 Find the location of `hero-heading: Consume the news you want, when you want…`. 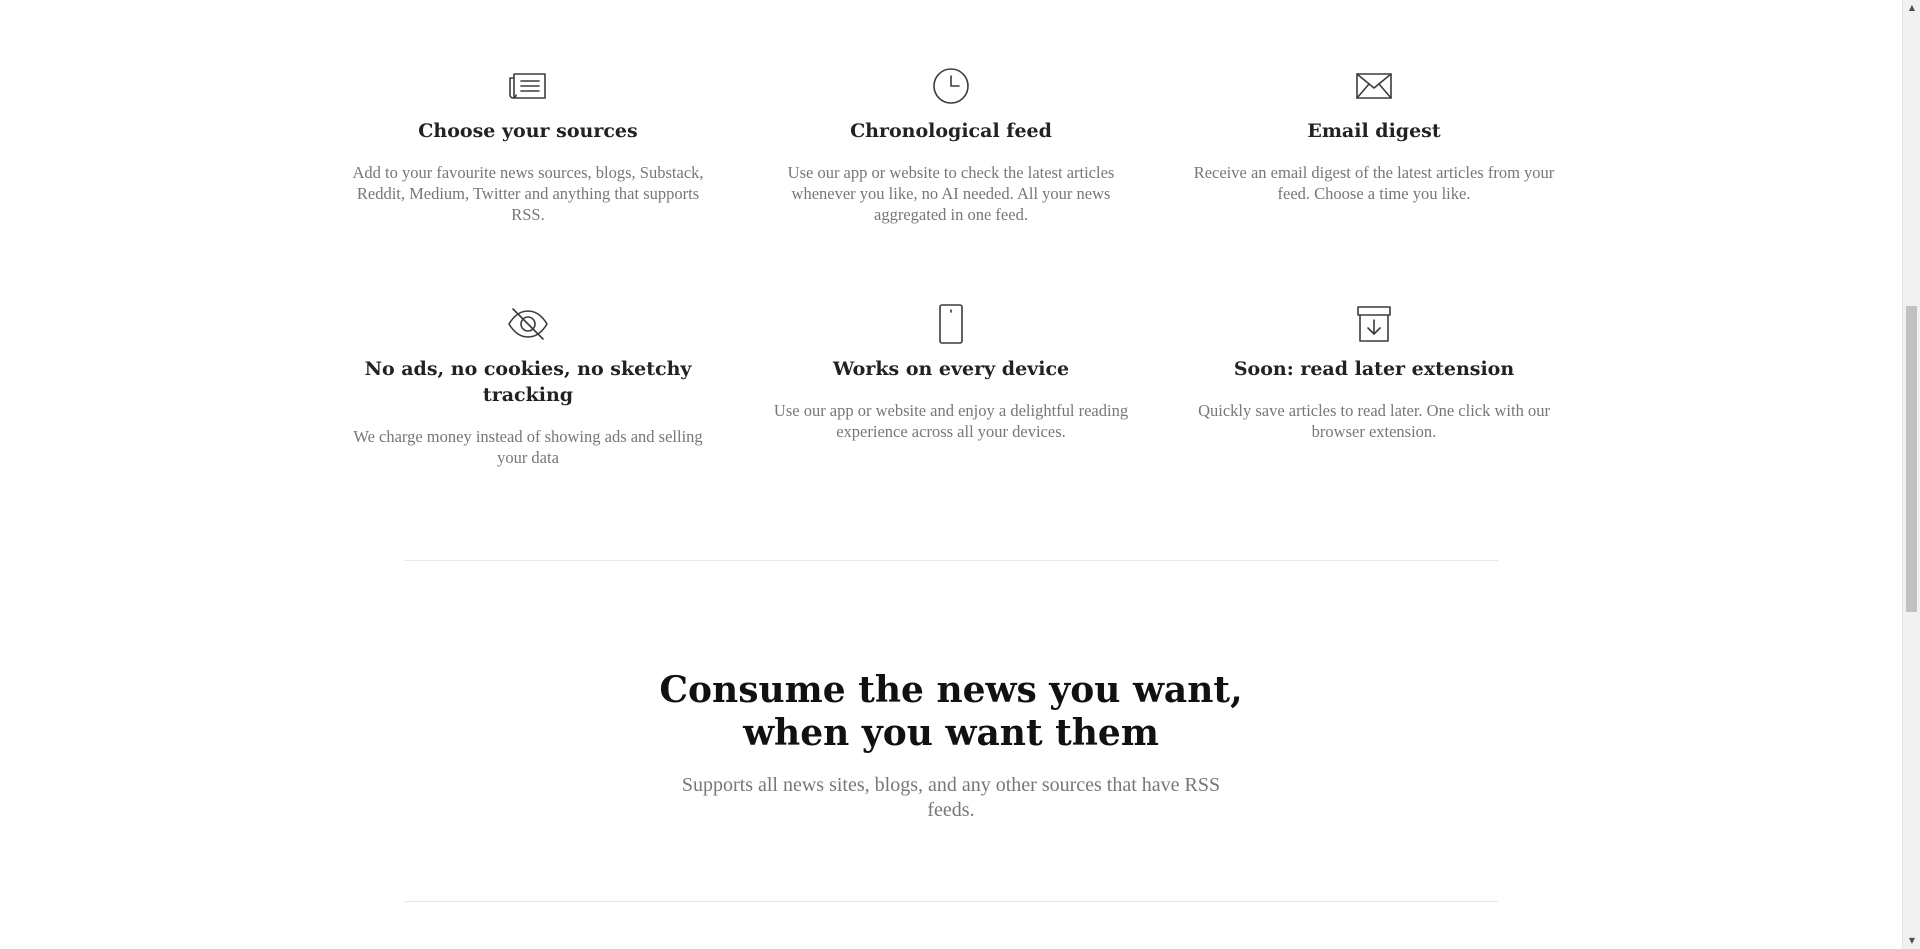

hero-heading: Consume the news you want, when you want… is located at coordinates (951, 712).